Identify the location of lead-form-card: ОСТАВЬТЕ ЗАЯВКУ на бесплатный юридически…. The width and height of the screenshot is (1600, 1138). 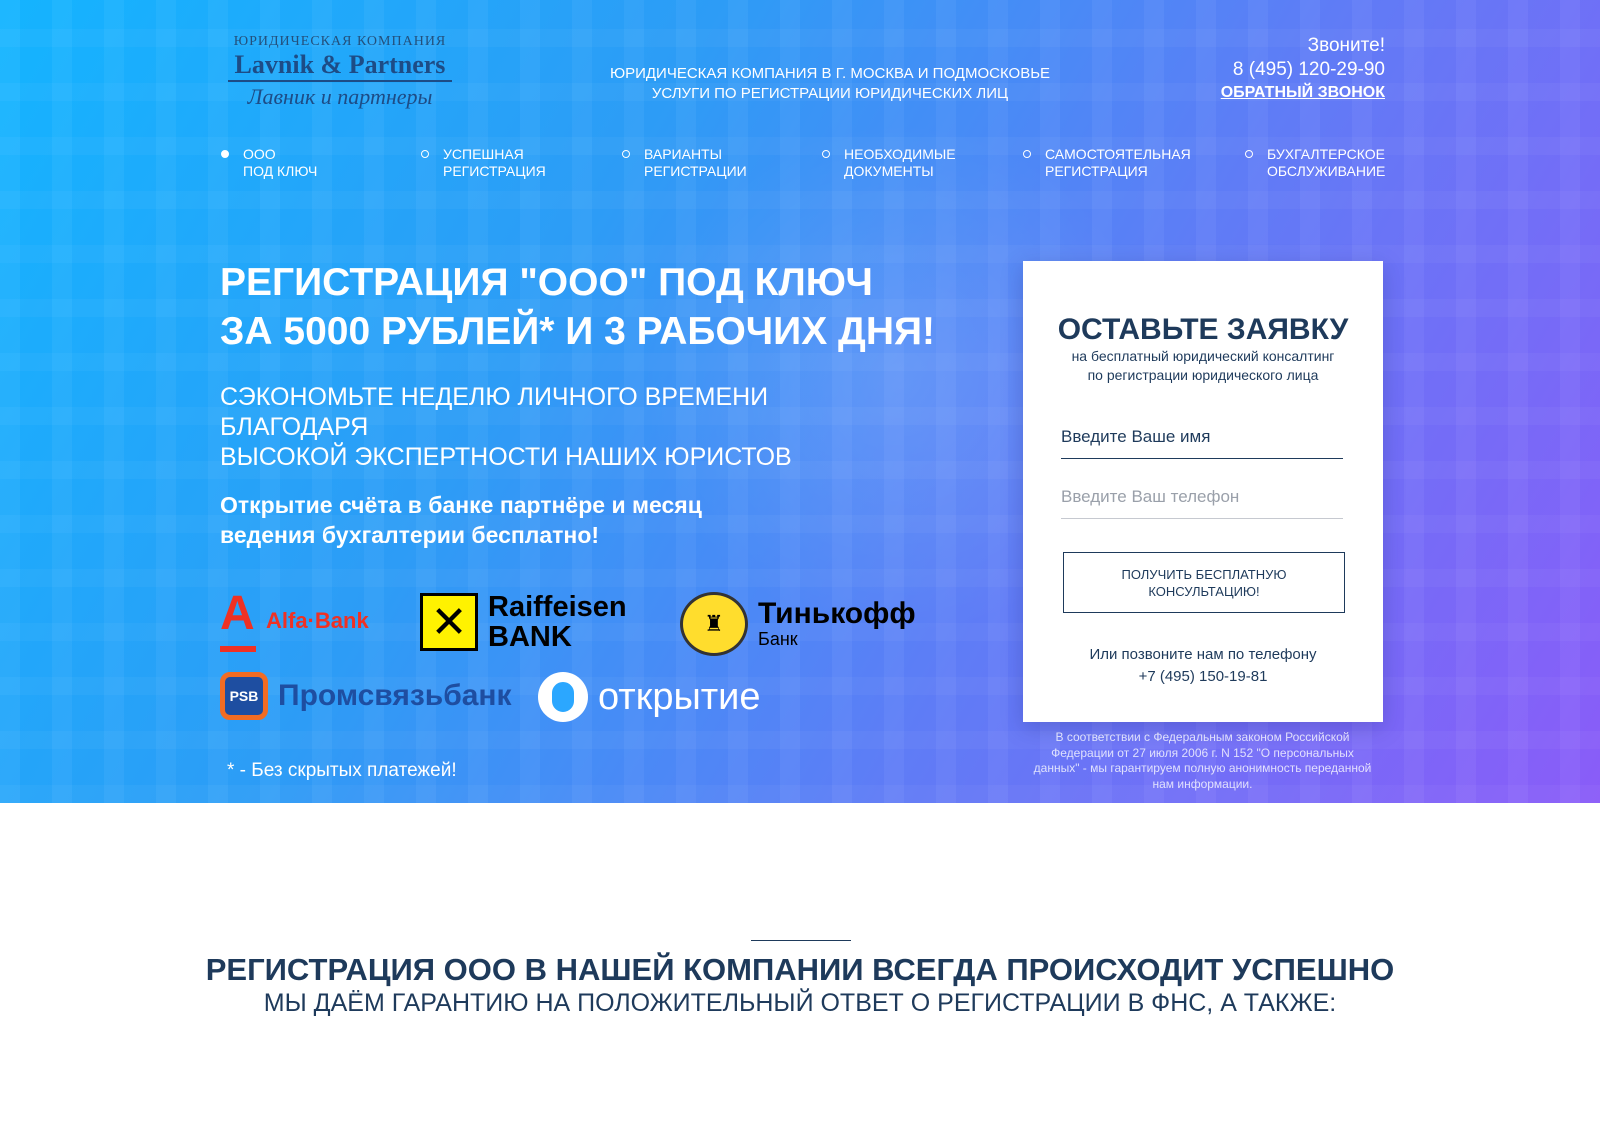
(1203, 491).